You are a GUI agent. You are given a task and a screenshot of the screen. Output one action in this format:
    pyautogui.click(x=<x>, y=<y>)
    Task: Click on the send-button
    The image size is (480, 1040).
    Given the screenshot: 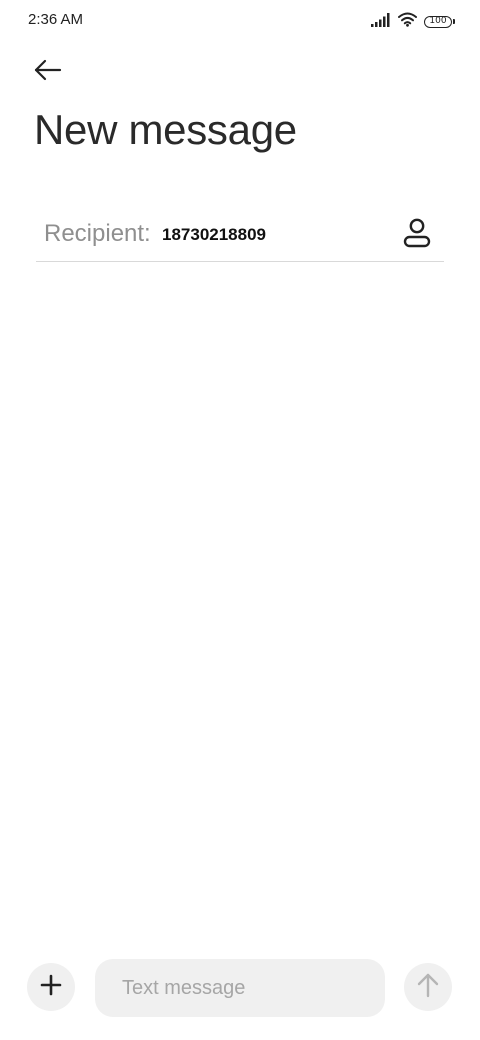 What is the action you would take?
    pyautogui.click(x=428, y=987)
    